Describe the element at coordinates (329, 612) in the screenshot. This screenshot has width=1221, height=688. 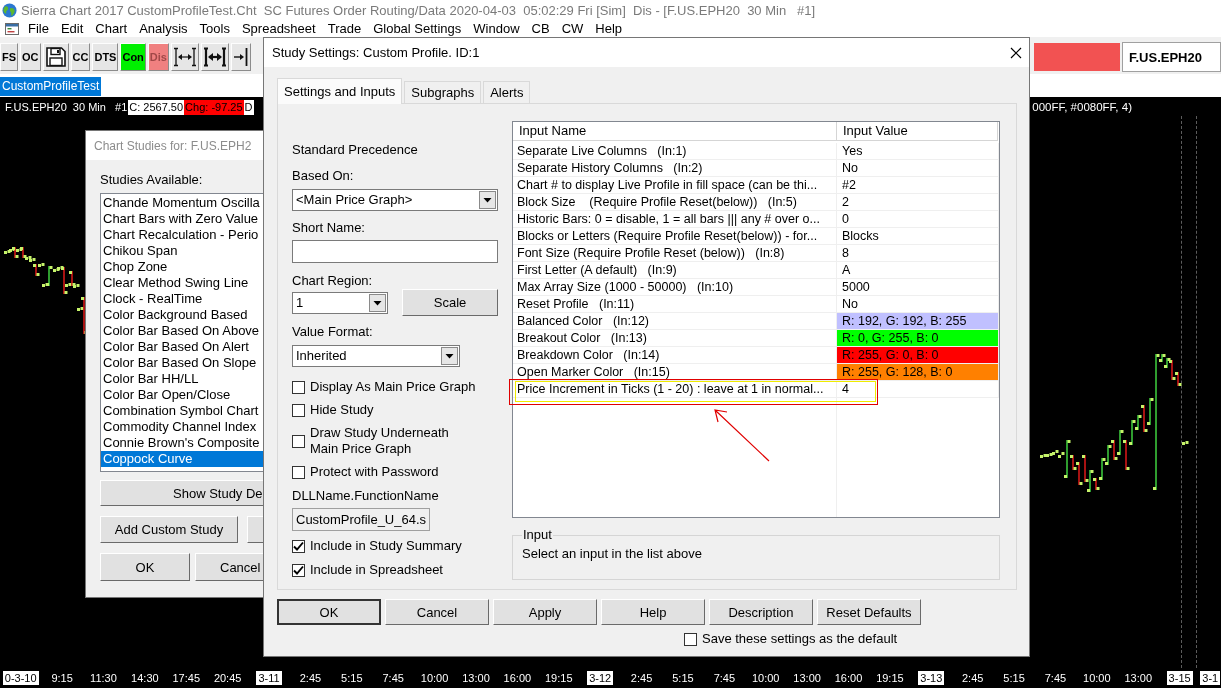
I see `dialog-button: OK` at that location.